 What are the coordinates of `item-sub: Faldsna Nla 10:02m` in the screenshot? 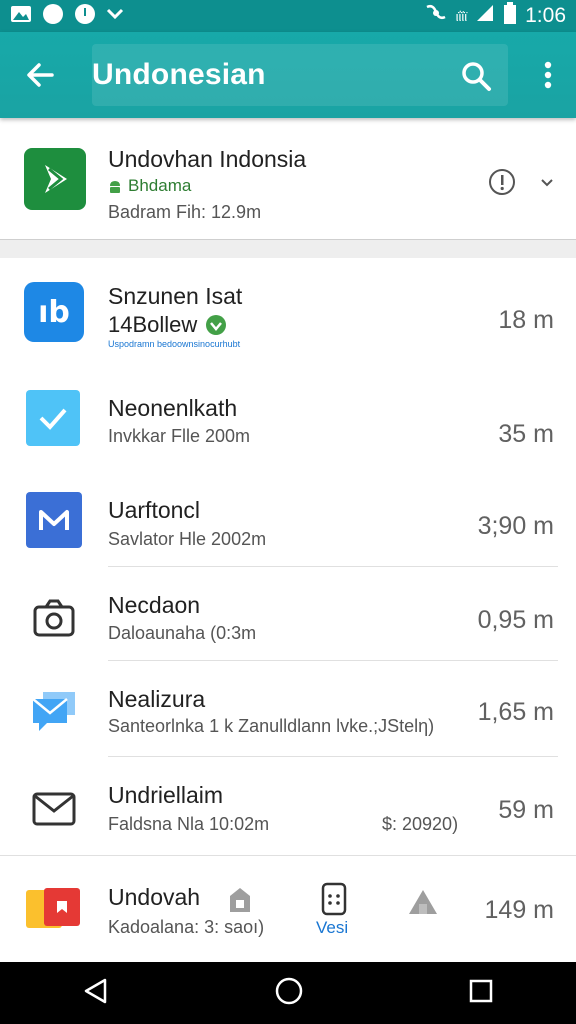 It's located at (189, 824).